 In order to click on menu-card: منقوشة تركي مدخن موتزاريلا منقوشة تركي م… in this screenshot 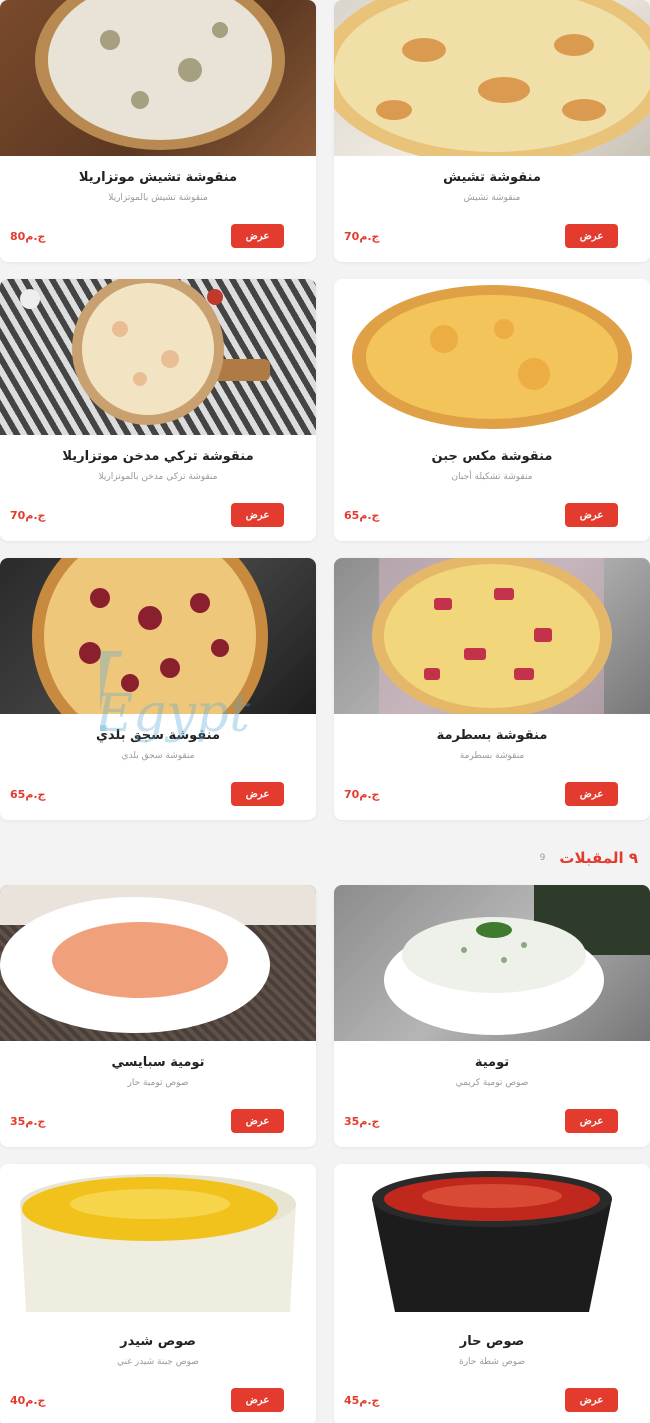, I will do `click(158, 410)`.